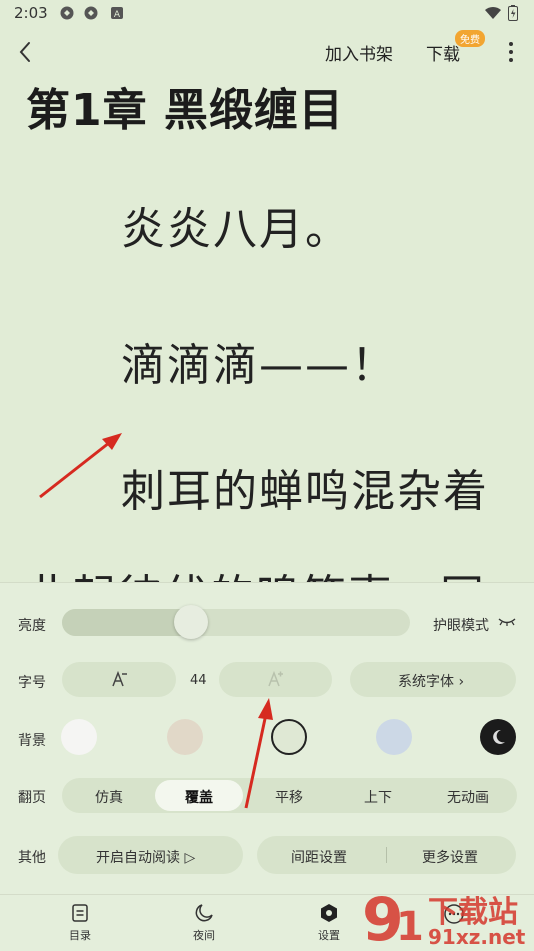 The height and width of the screenshot is (951, 534). What do you see at coordinates (67, 13) in the screenshot?
I see `app-notification-icon` at bounding box center [67, 13].